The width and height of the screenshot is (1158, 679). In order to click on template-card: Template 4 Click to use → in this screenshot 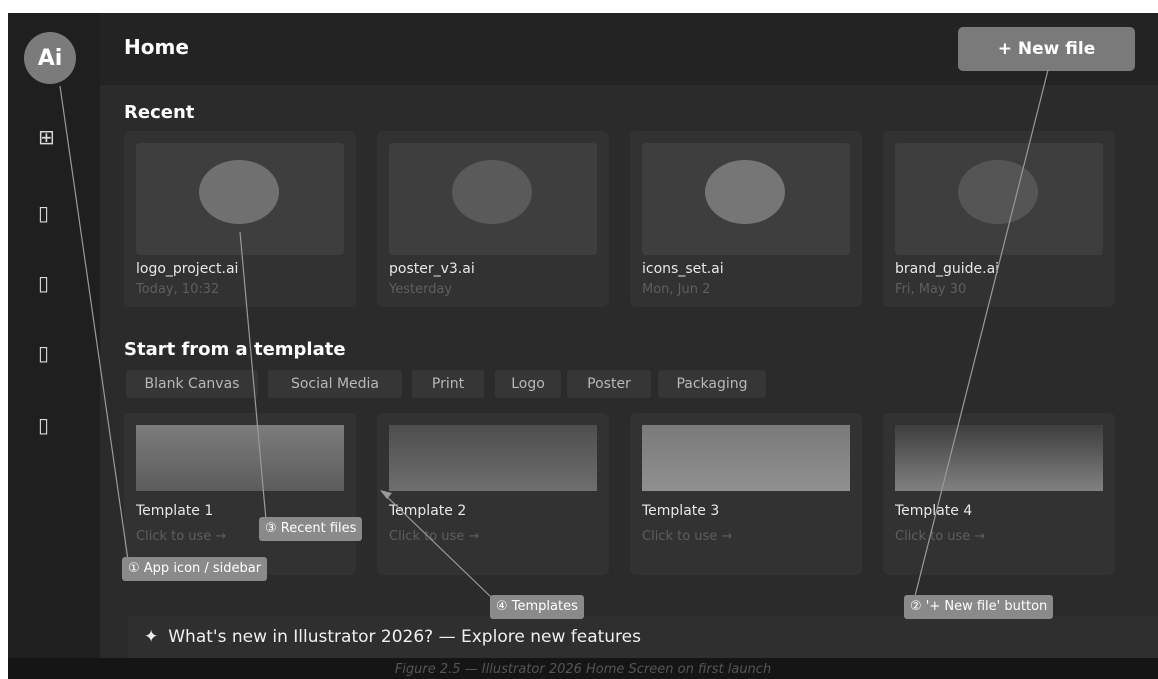, I will do `click(999, 494)`.